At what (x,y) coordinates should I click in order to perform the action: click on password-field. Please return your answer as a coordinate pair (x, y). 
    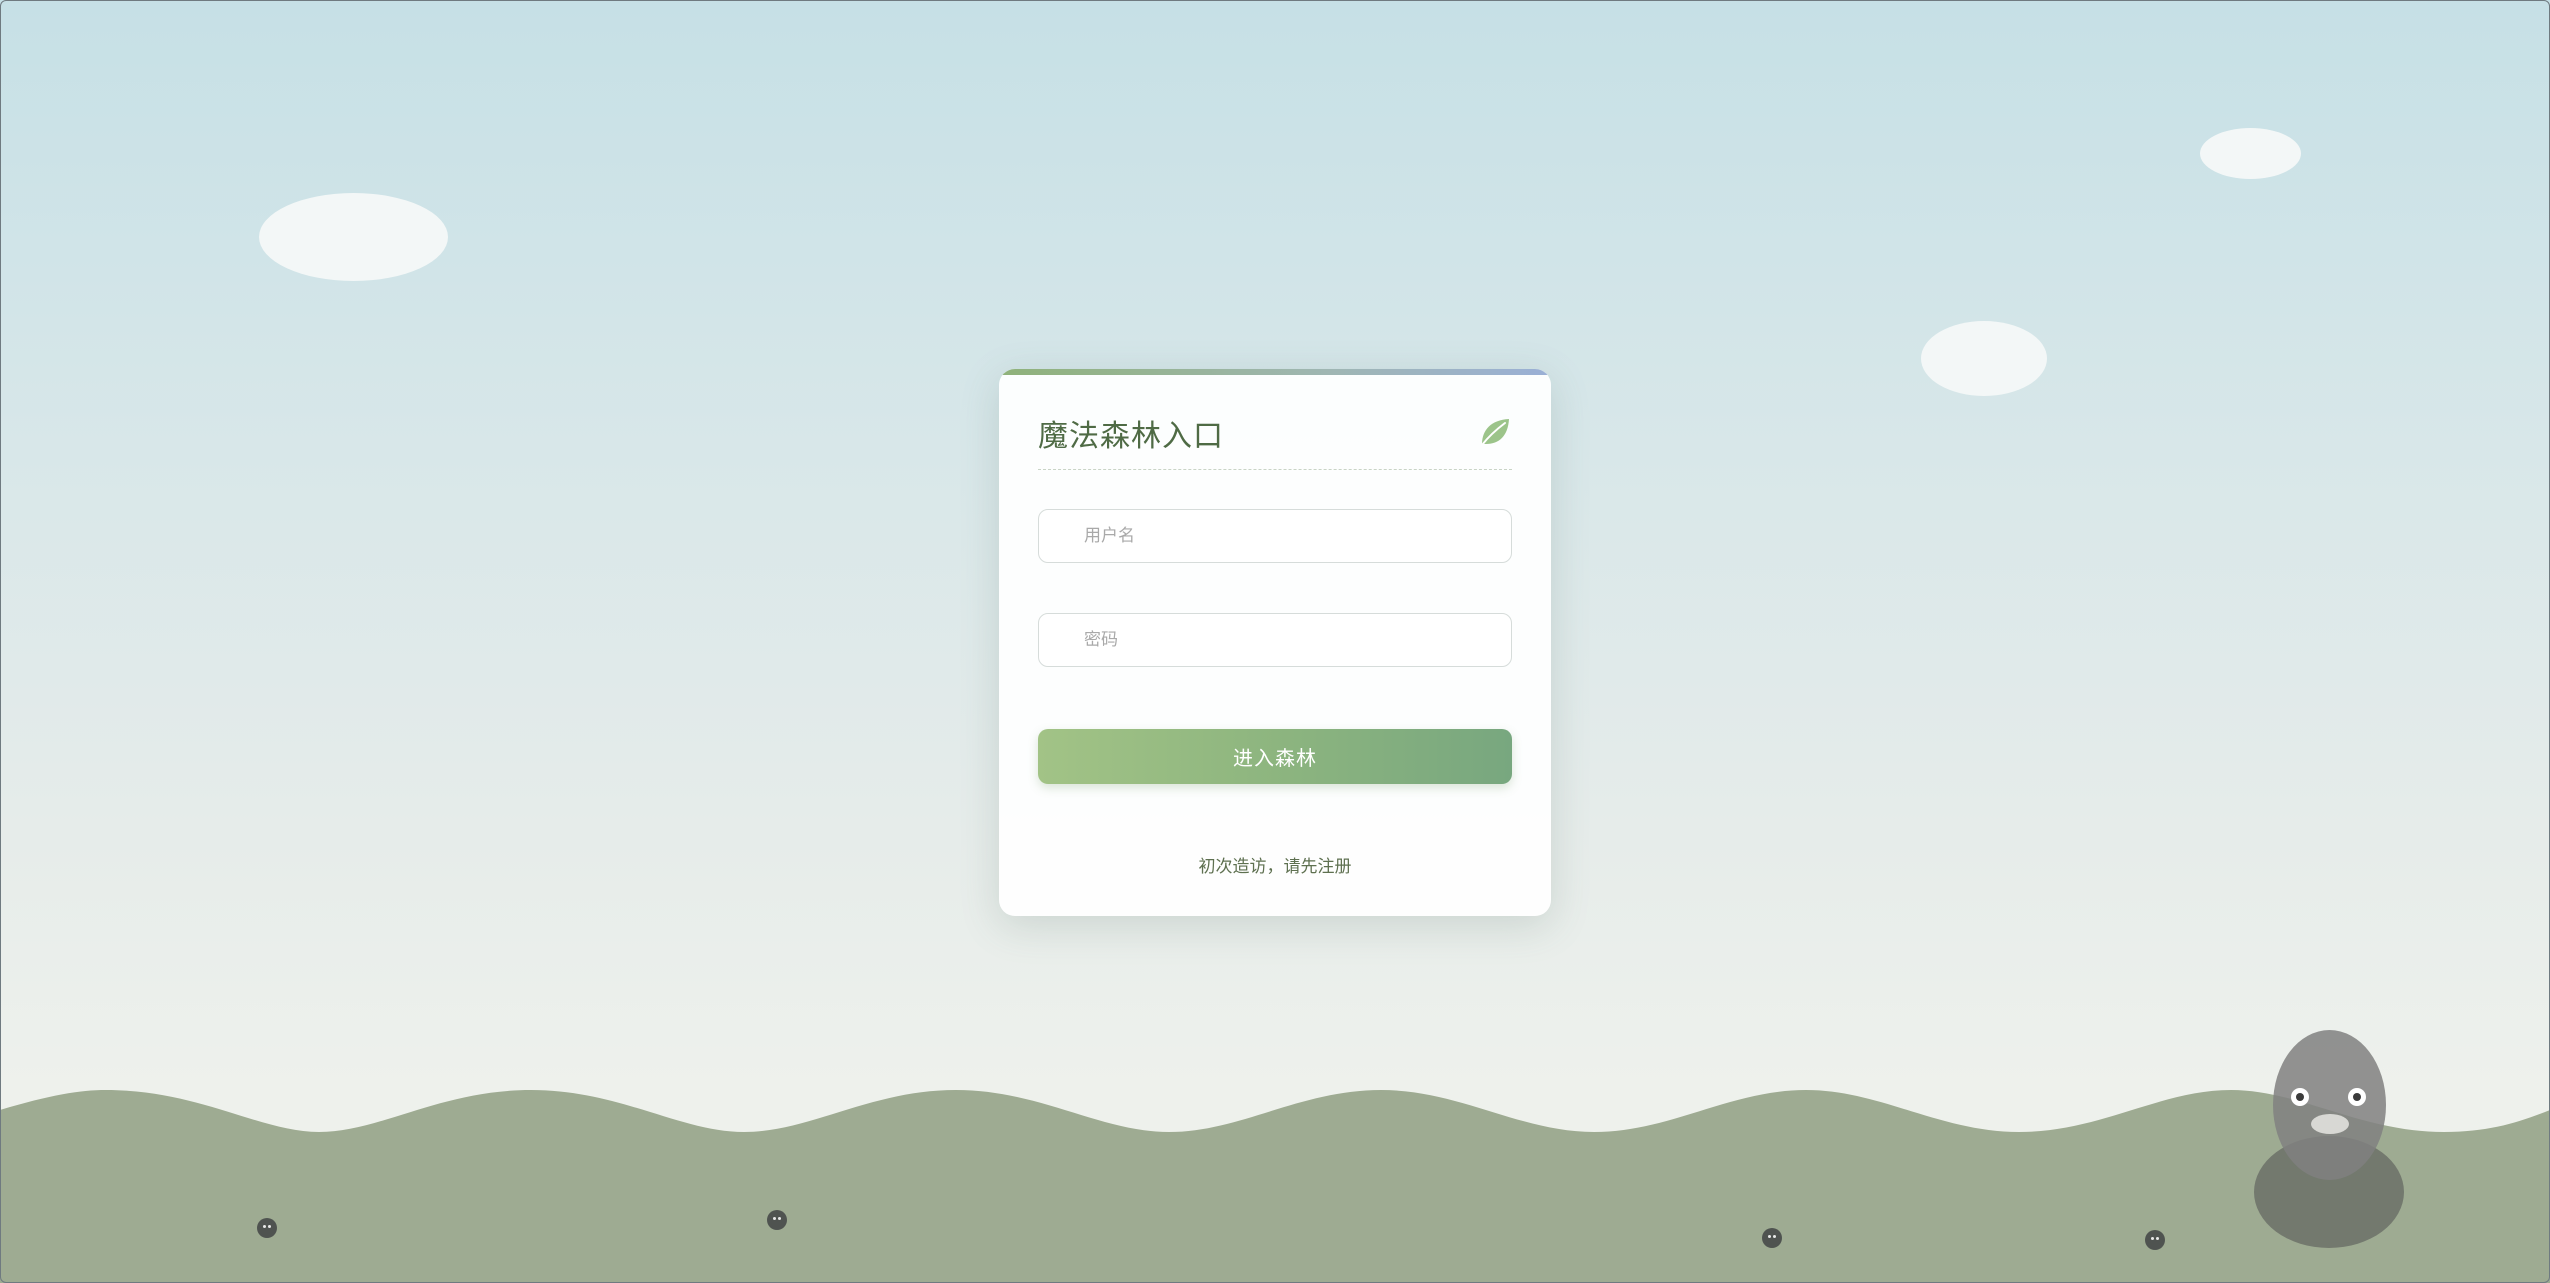
    Looking at the image, I should click on (1275, 640).